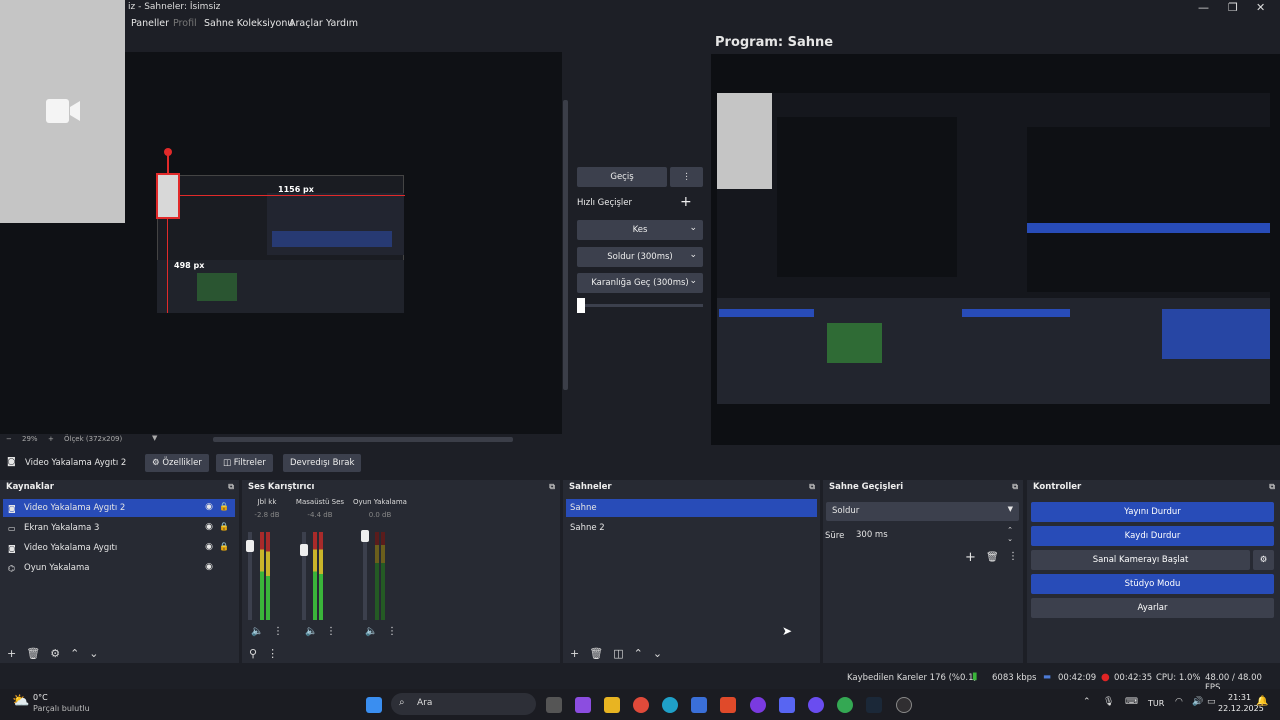 The image size is (1280, 720). I want to click on close-icon: ✕, so click(1260, 7).